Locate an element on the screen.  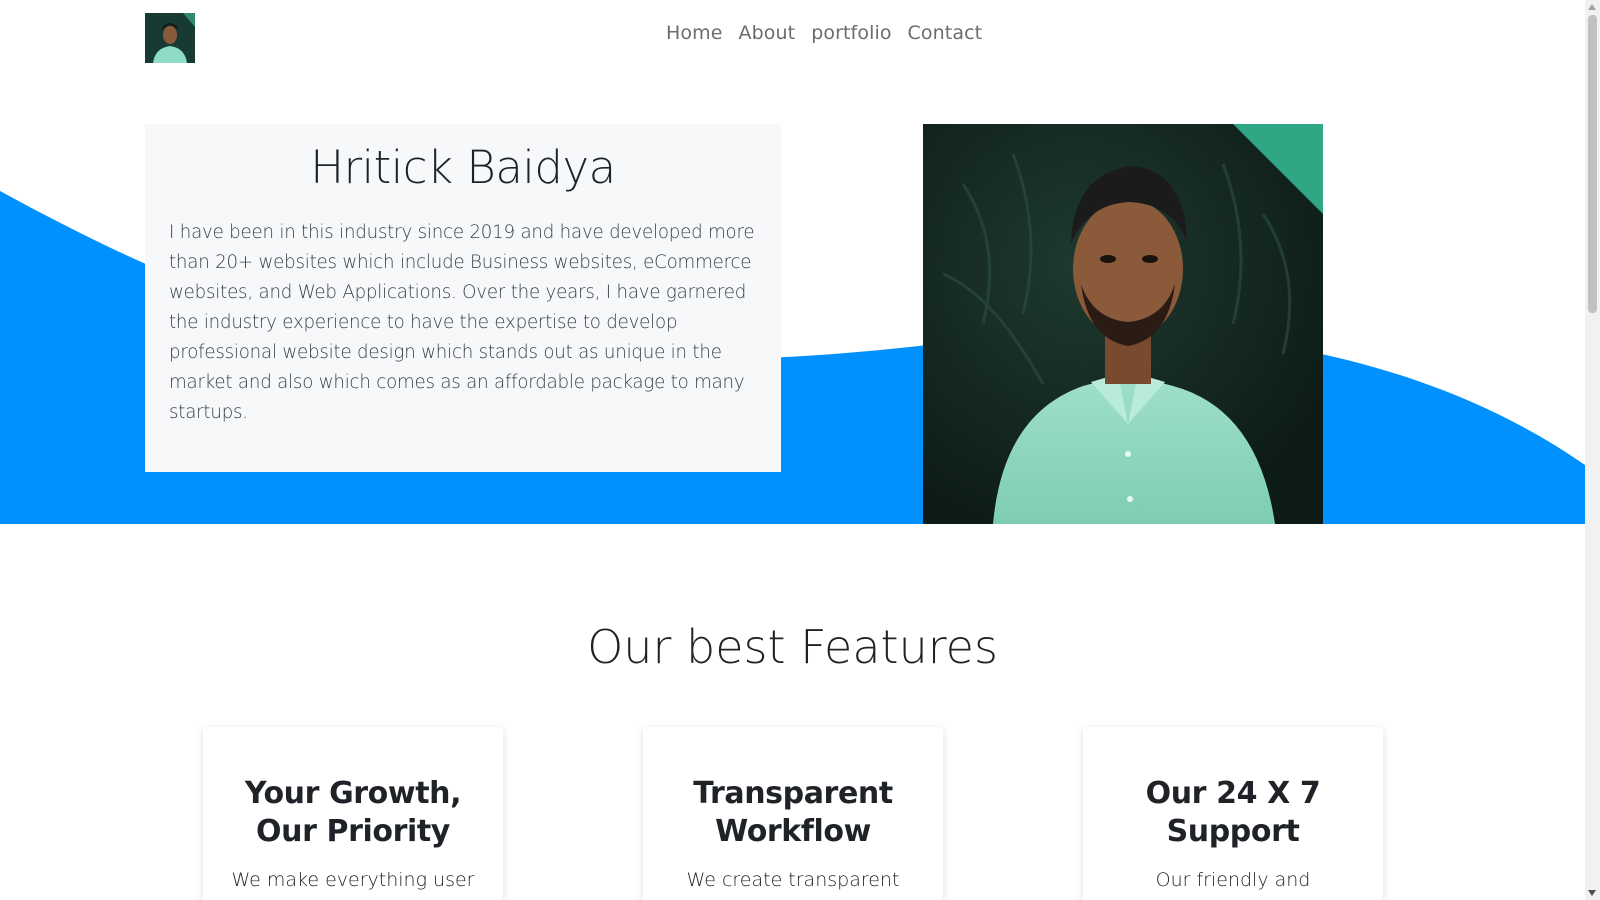
logo-avatar is located at coordinates (170, 38).